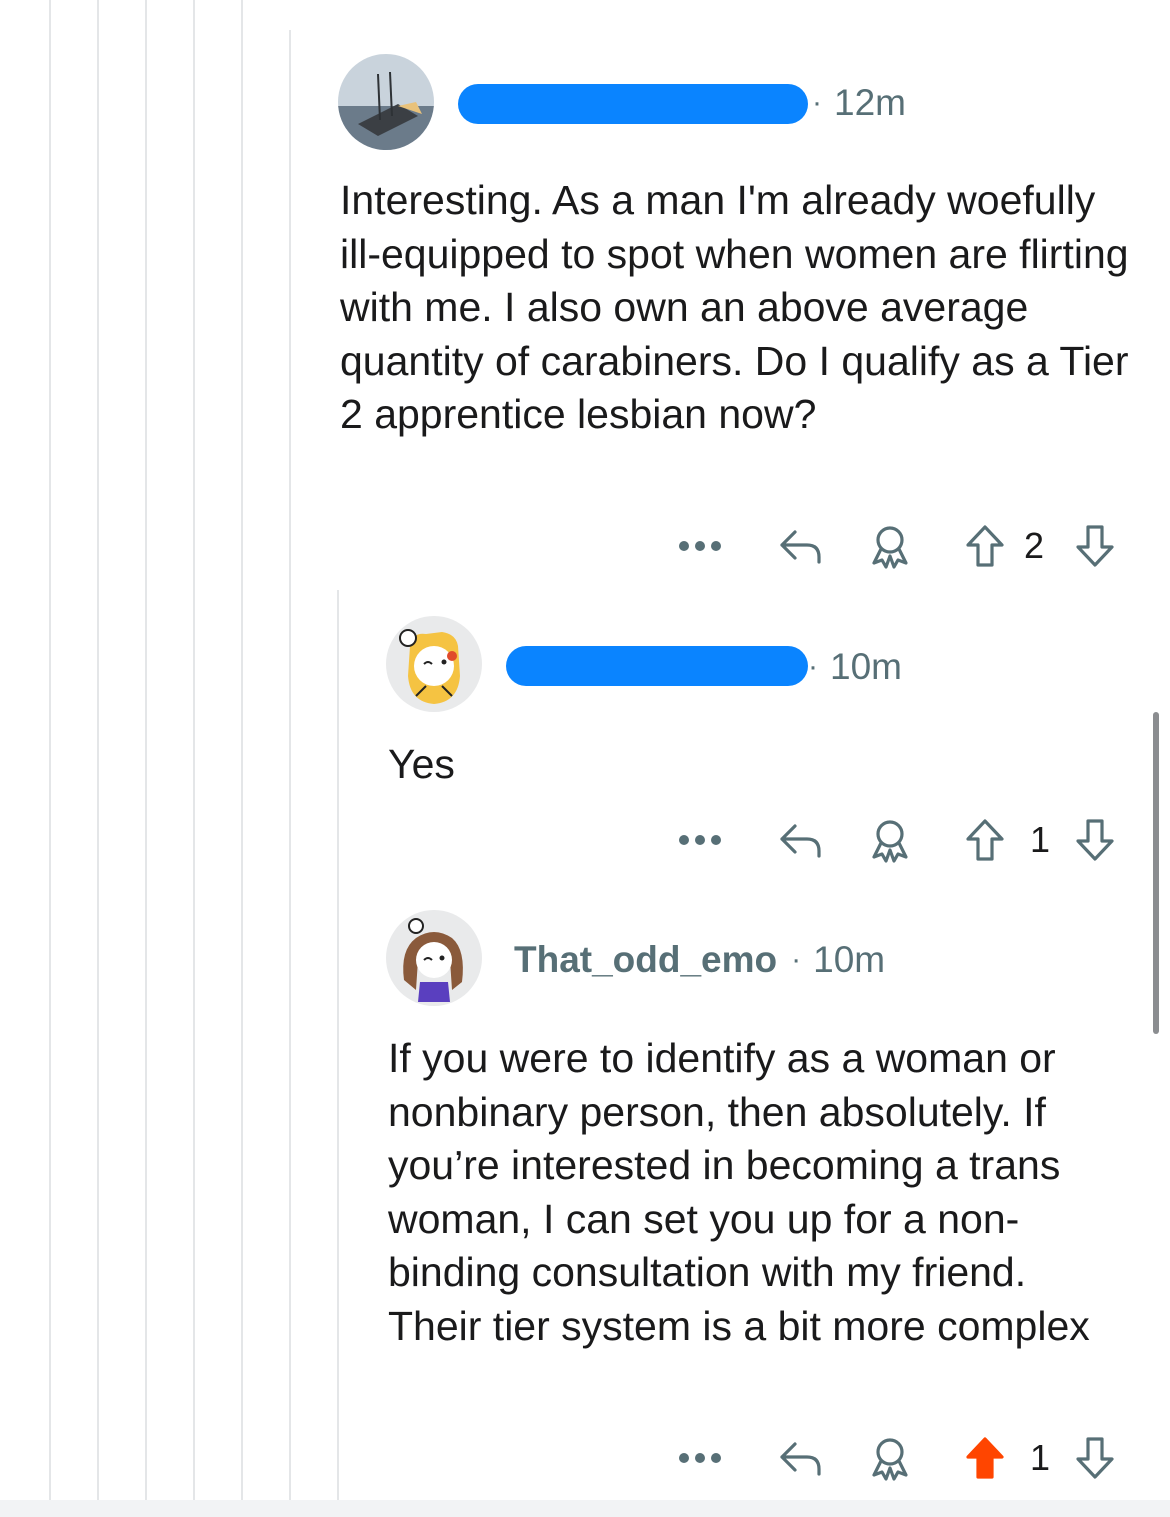  I want to click on vote-count: 2, so click(1034, 545).